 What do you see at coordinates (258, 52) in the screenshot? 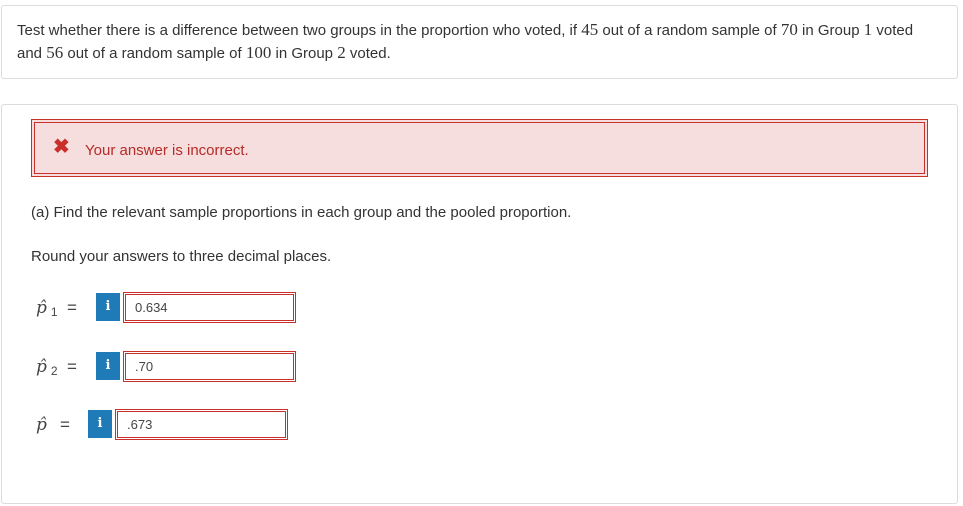
I see `group2-sample-size: 100` at bounding box center [258, 52].